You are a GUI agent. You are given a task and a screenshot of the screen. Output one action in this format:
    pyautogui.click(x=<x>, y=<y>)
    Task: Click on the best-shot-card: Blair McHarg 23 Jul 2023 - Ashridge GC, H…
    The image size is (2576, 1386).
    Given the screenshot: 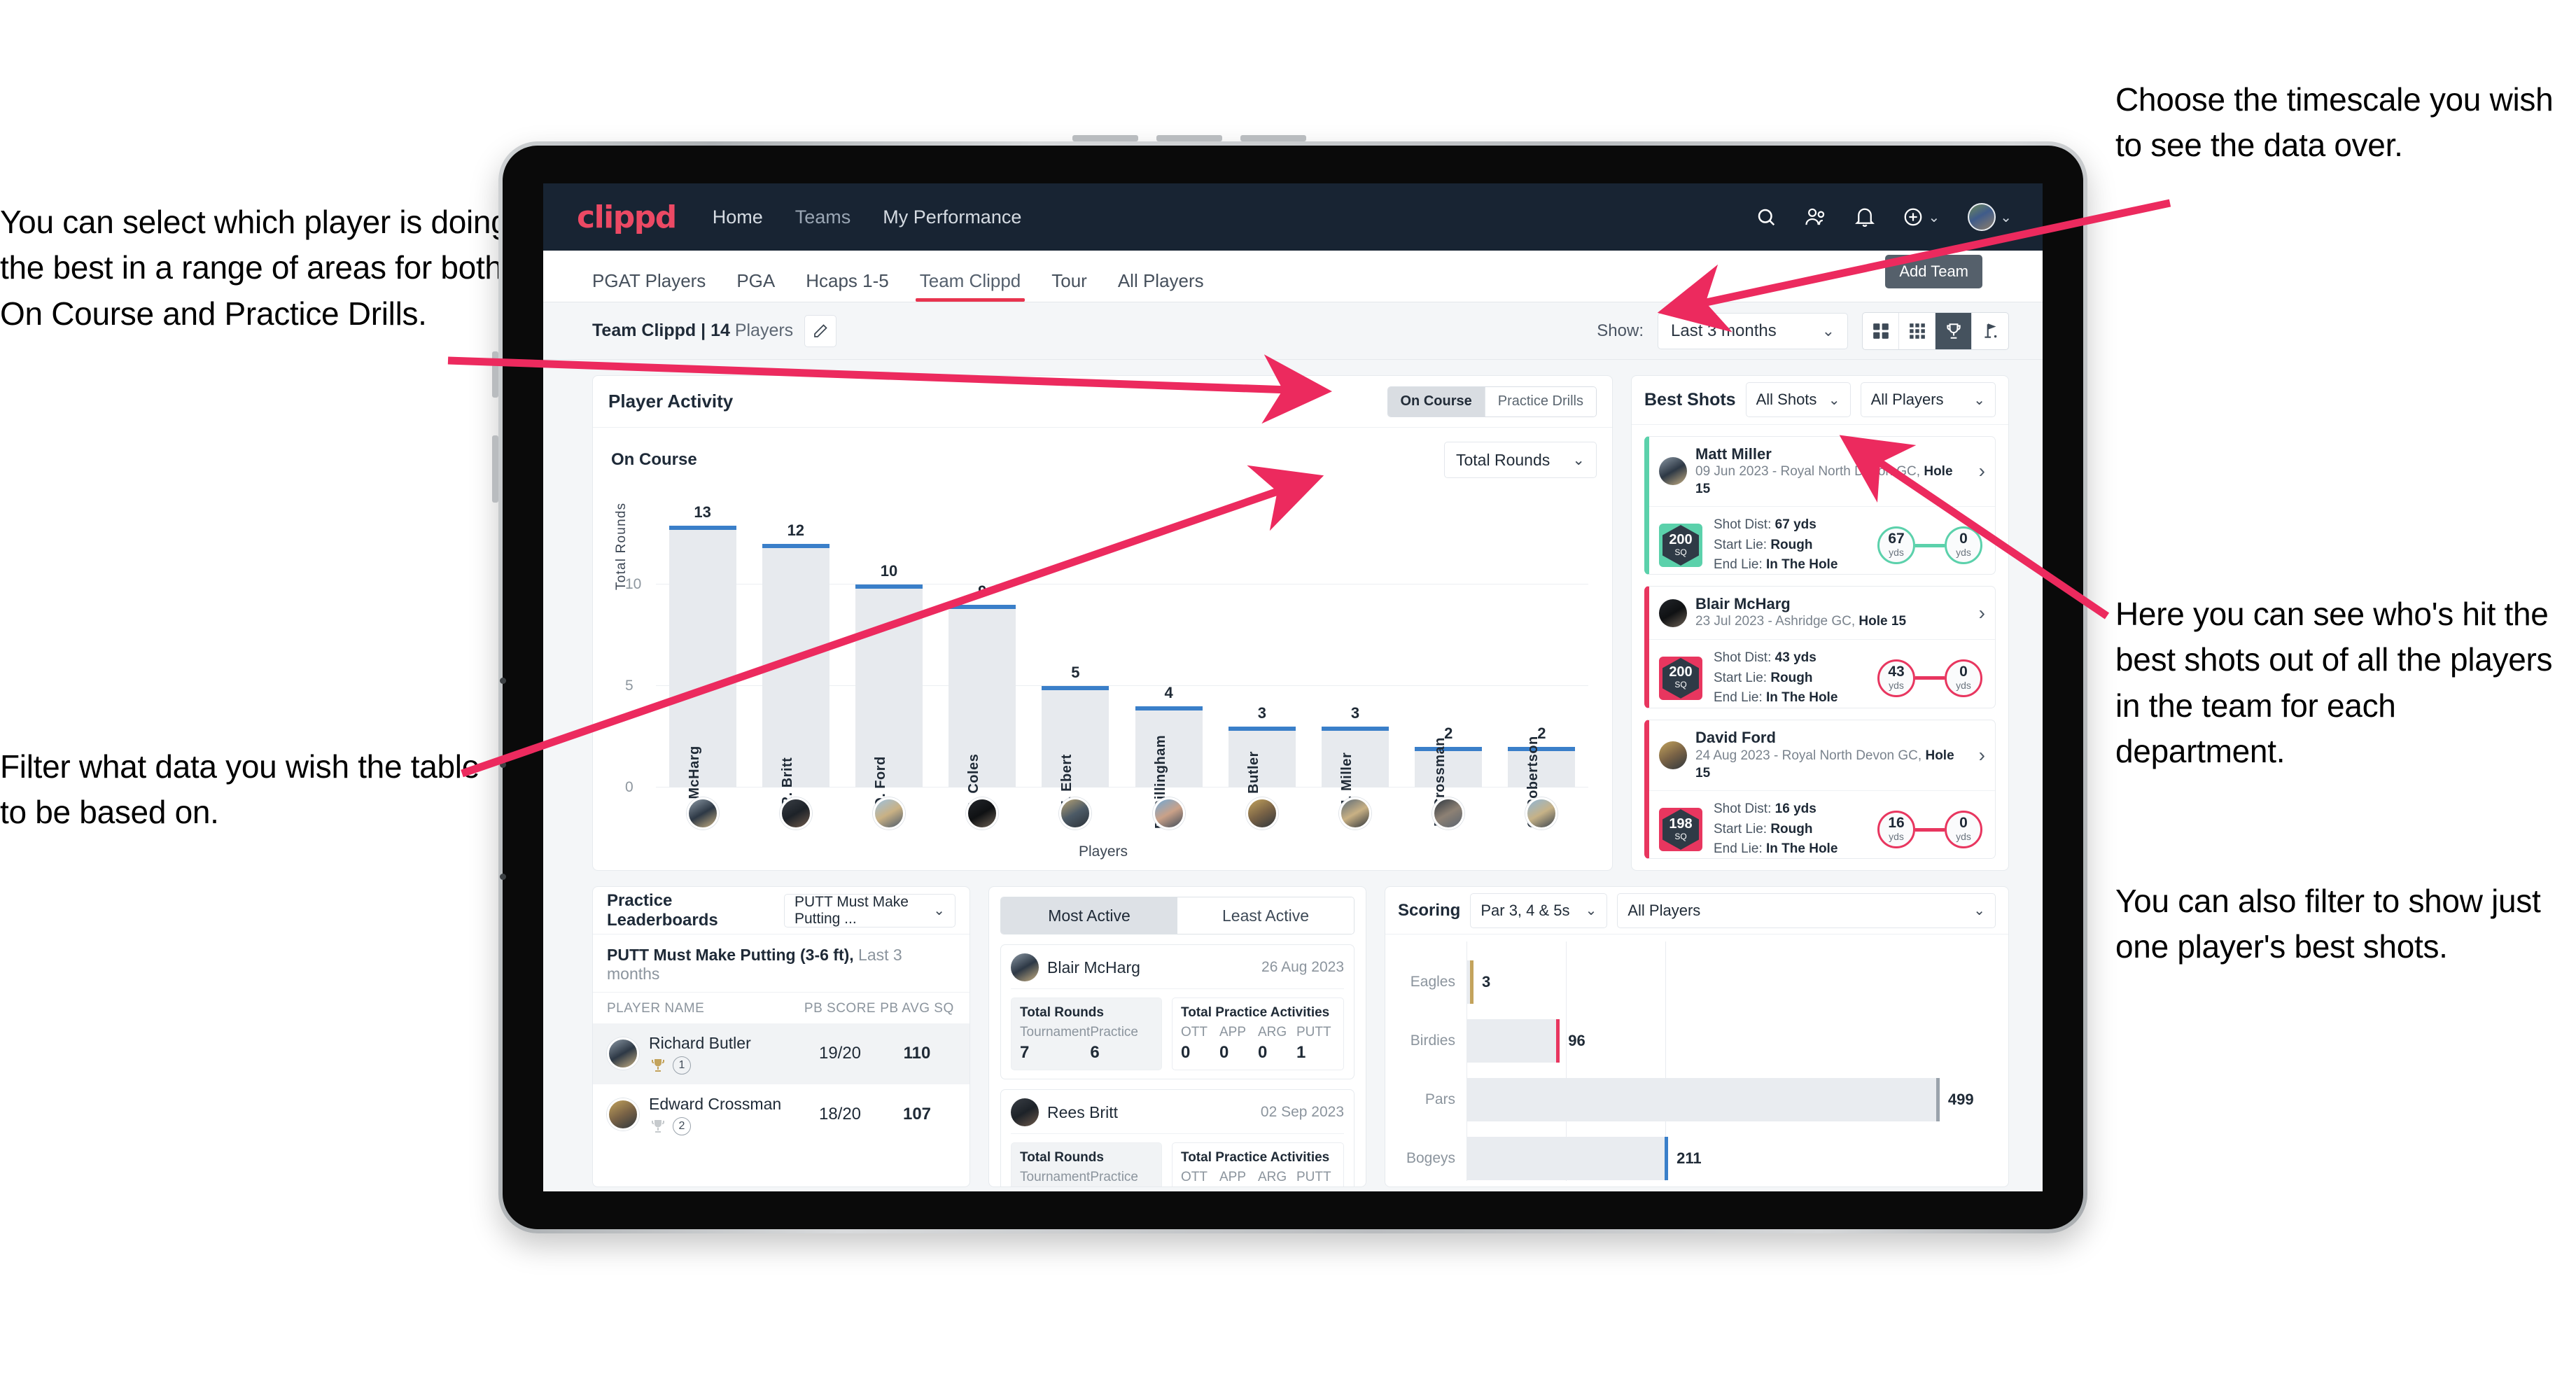 What is the action you would take?
    pyautogui.click(x=1820, y=647)
    